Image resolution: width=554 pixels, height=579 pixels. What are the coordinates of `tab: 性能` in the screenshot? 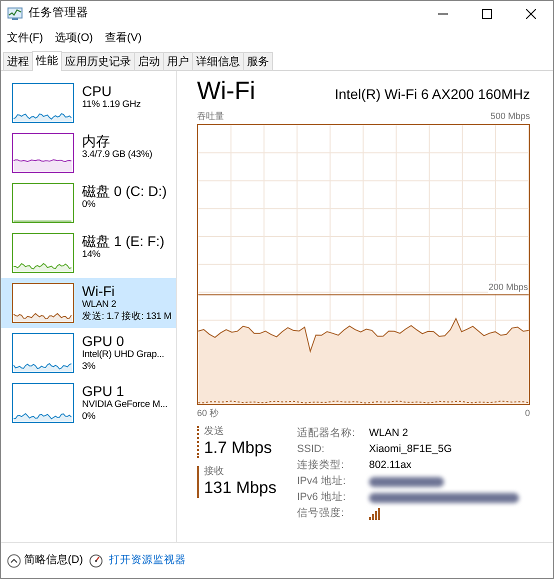 It's located at (47, 61).